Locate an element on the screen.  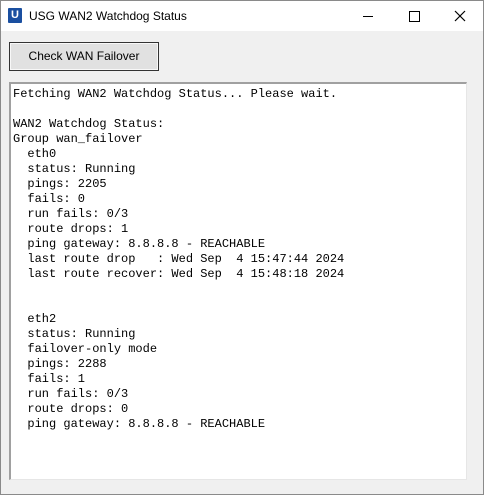
output-line: route drops: 1 is located at coordinates (71, 229).